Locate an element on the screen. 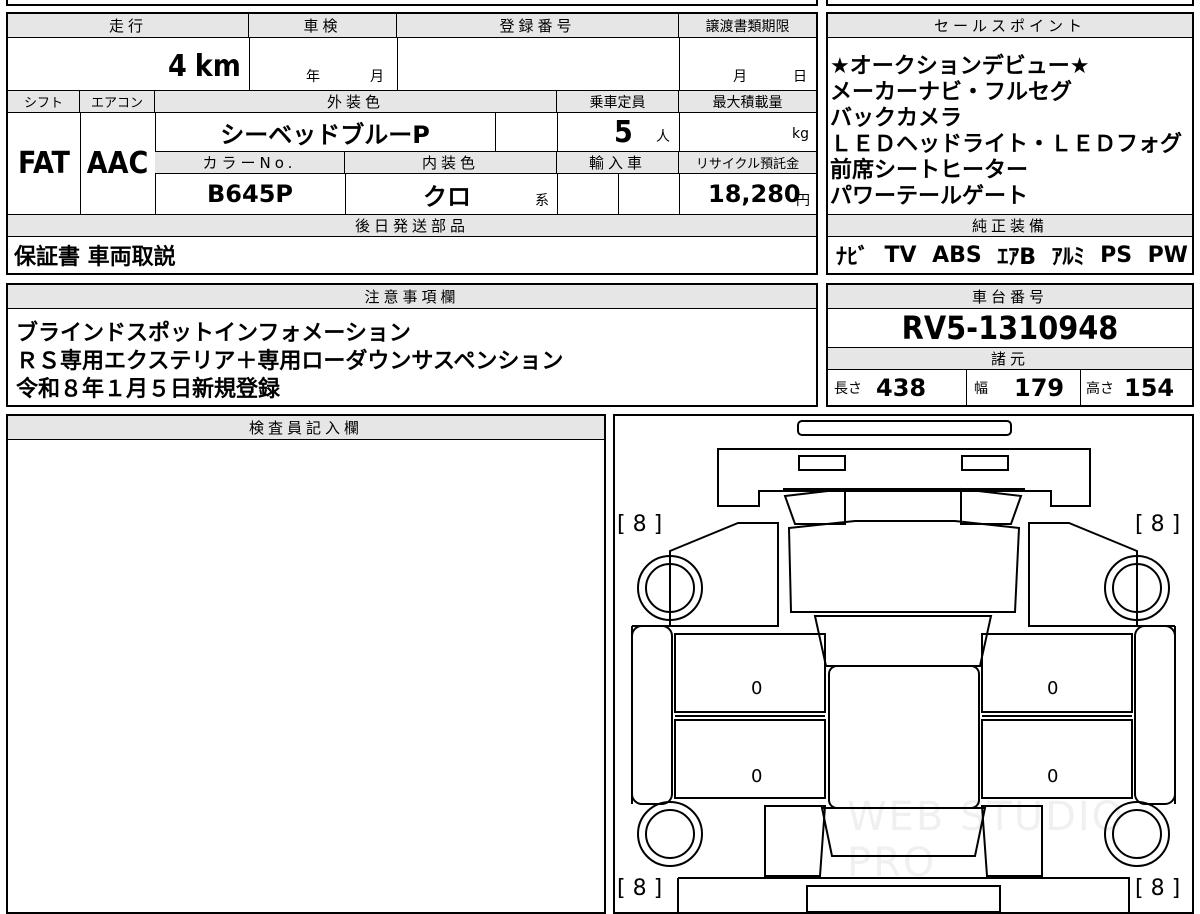 Image resolution: width=1200 pixels, height=914 pixels. equip-ps: PS is located at coordinates (1116, 255).